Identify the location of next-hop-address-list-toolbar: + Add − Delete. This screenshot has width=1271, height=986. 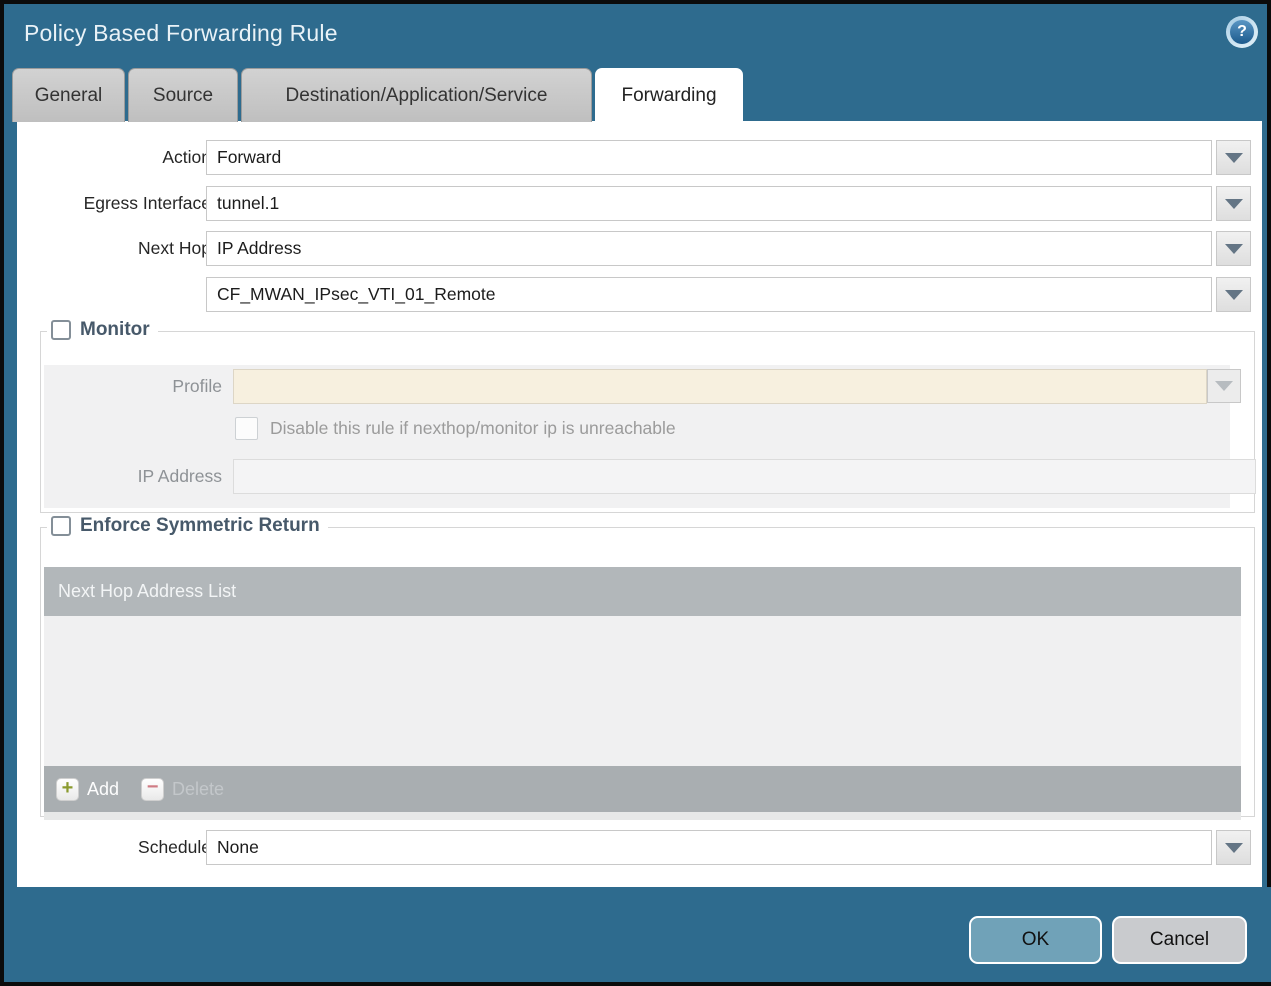
(642, 789).